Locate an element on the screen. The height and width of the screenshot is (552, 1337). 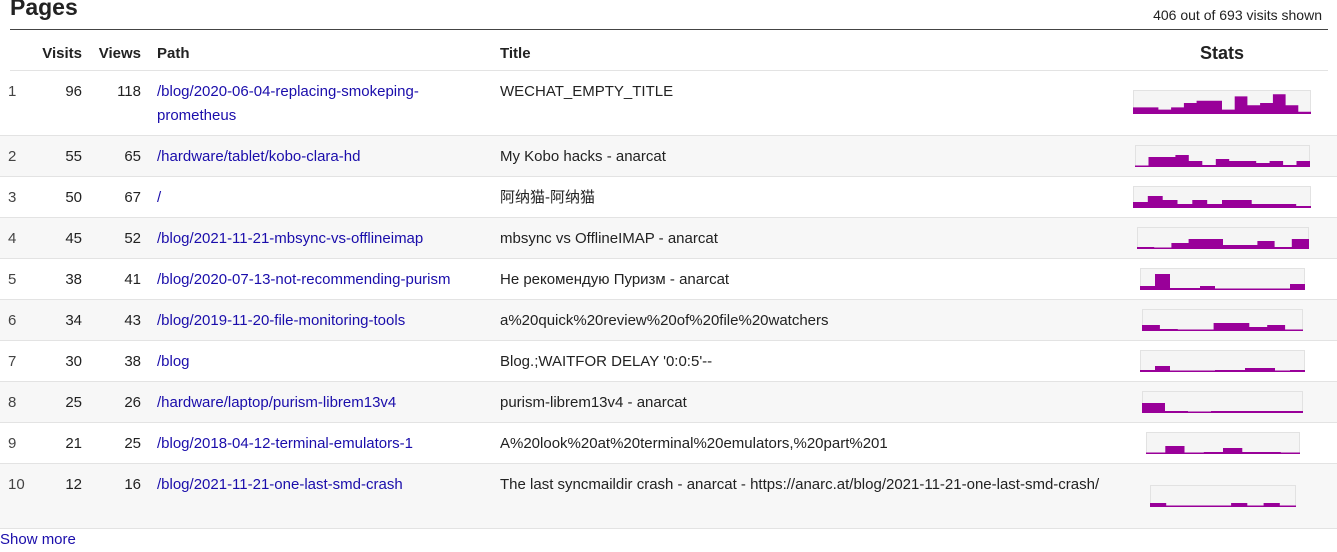
row-visits: 55 is located at coordinates (73, 156).